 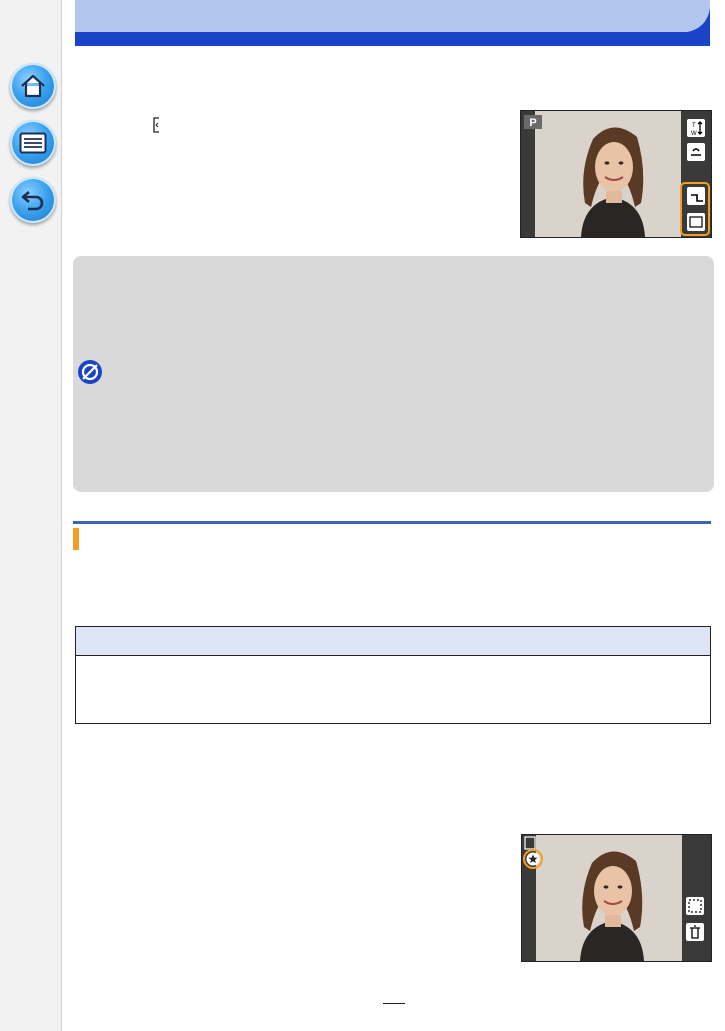 I want to click on menu-list-icon, so click(x=33, y=143).